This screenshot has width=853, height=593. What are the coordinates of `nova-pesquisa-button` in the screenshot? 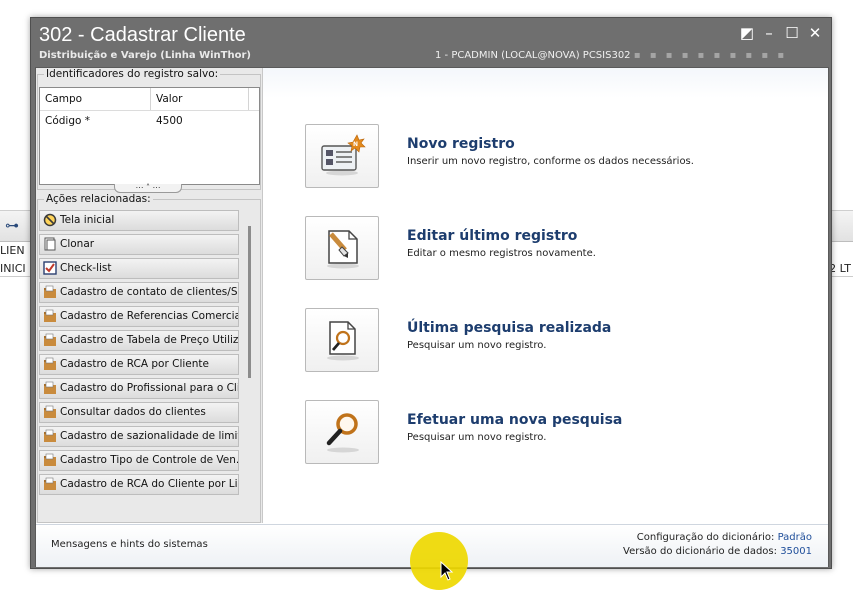 It's located at (342, 432).